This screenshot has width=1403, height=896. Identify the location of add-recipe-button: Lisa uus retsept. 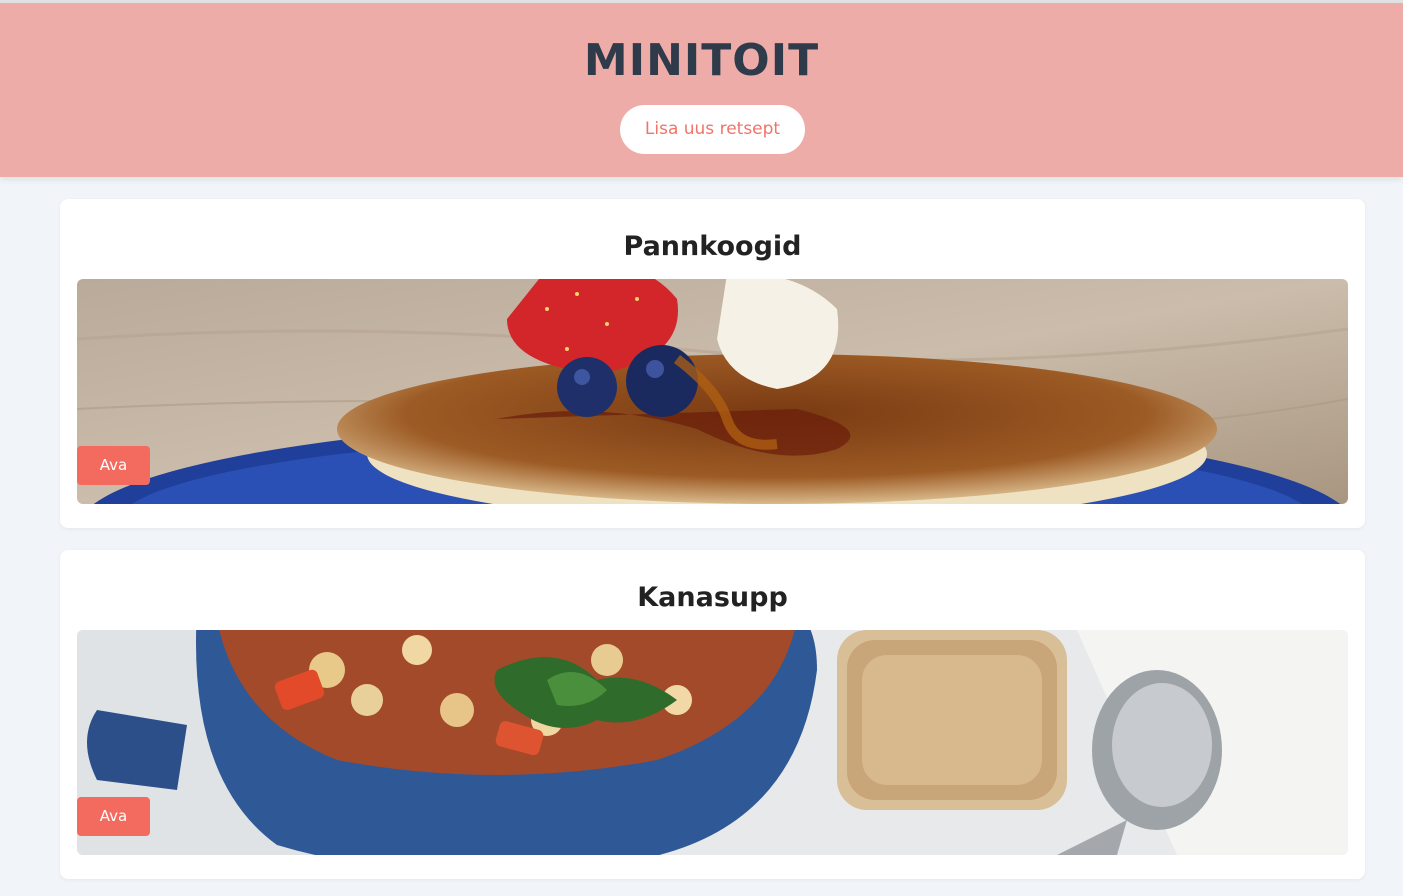
(712, 129).